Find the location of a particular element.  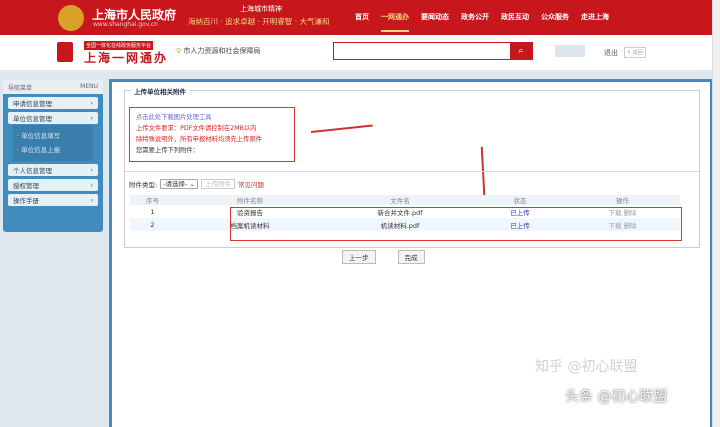

search-input is located at coordinates (419, 50).